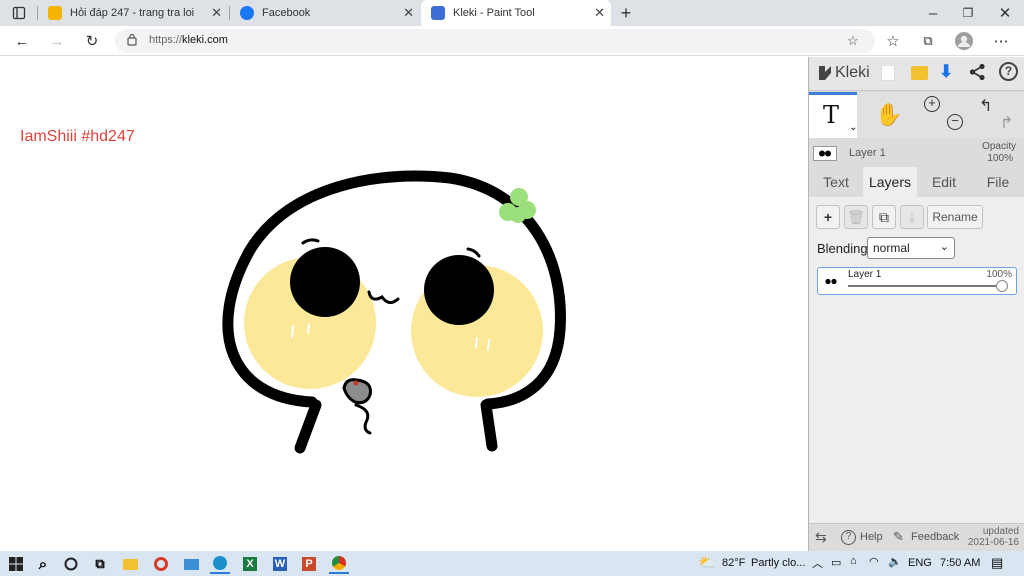 This screenshot has width=1024, height=576. What do you see at coordinates (890, 182) in the screenshot?
I see `tab-layers: Layers` at bounding box center [890, 182].